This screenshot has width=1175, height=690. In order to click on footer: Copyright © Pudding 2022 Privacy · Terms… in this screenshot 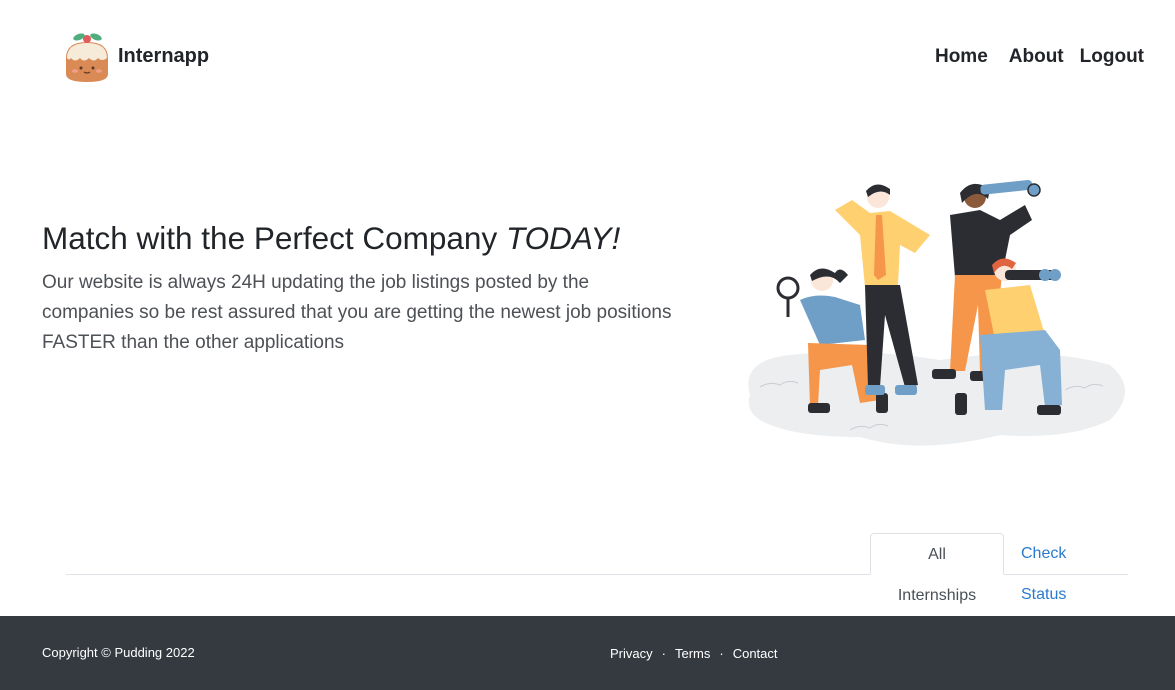, I will do `click(587, 653)`.